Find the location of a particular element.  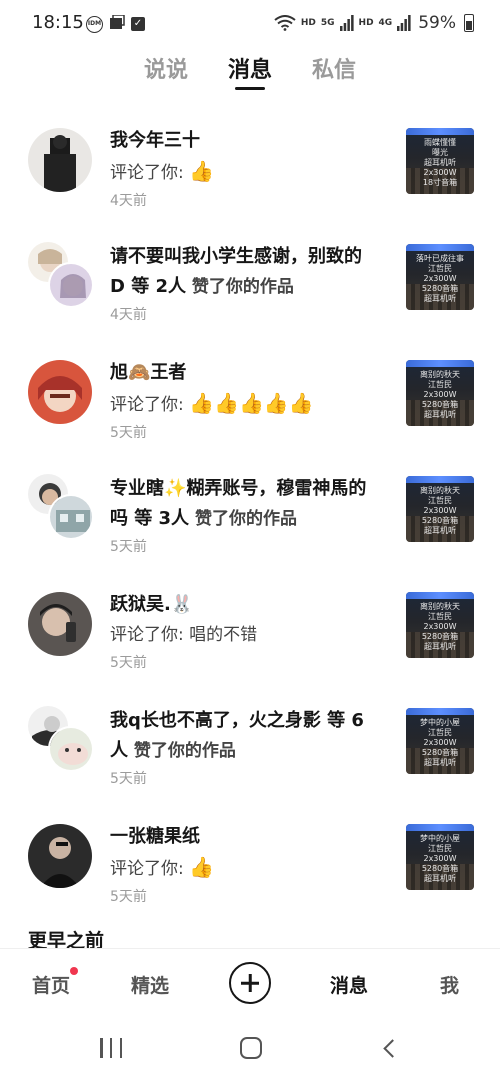

notification-action: 评论了你: 👍👍👍👍👍 is located at coordinates (212, 403).